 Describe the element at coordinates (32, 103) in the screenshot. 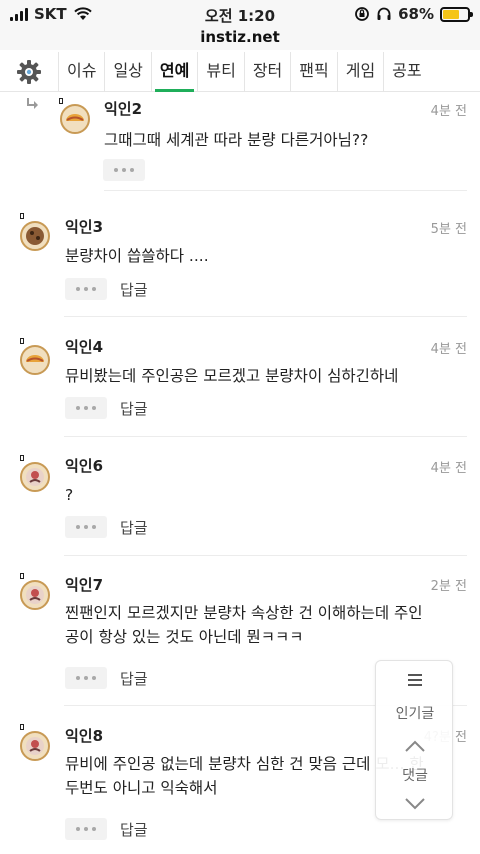

I see `reply-arrow-icon` at that location.